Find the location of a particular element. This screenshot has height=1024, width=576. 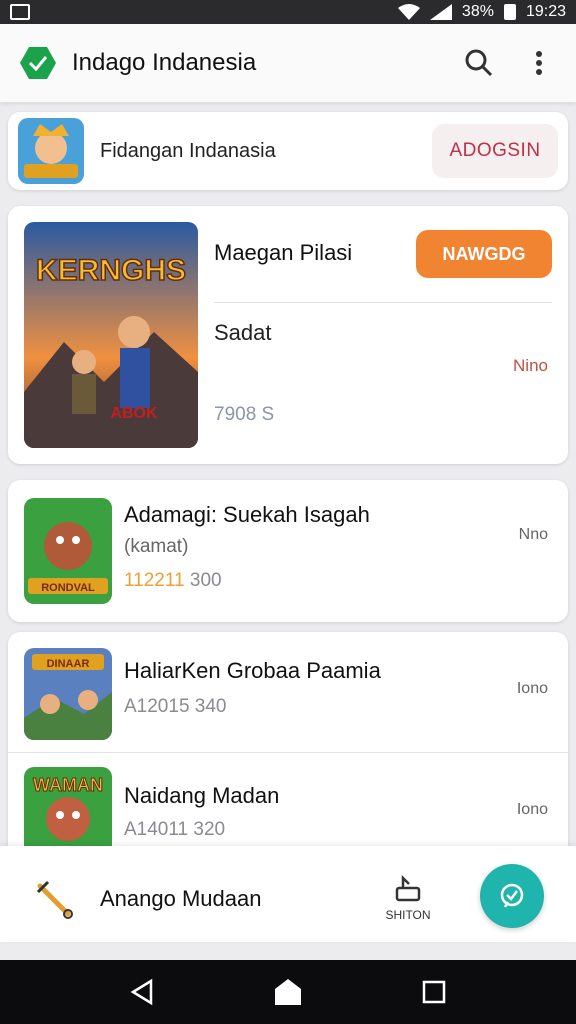

recents-icon is located at coordinates (434, 992).